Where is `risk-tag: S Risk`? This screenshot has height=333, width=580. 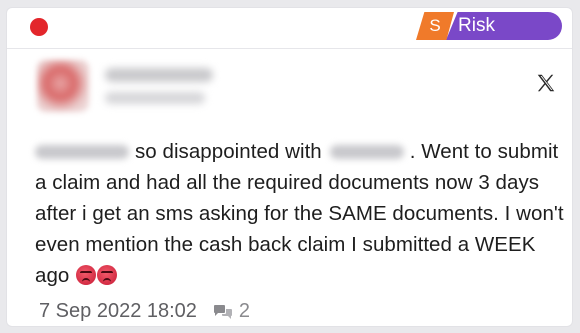
risk-tag: S Risk is located at coordinates (489, 26).